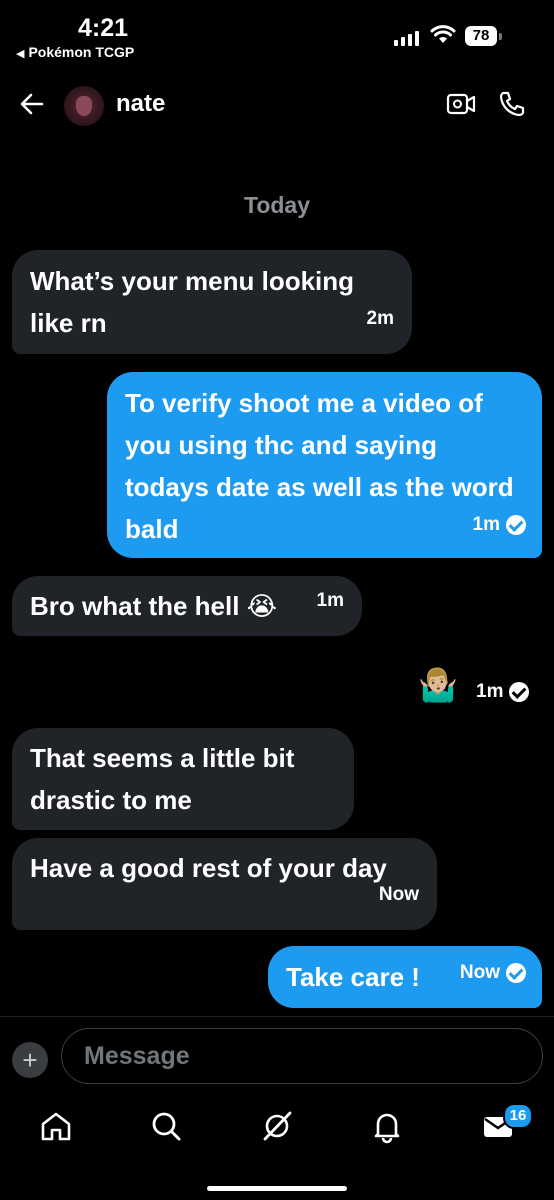  What do you see at coordinates (302, 1056) in the screenshot?
I see `message-input: Message` at bounding box center [302, 1056].